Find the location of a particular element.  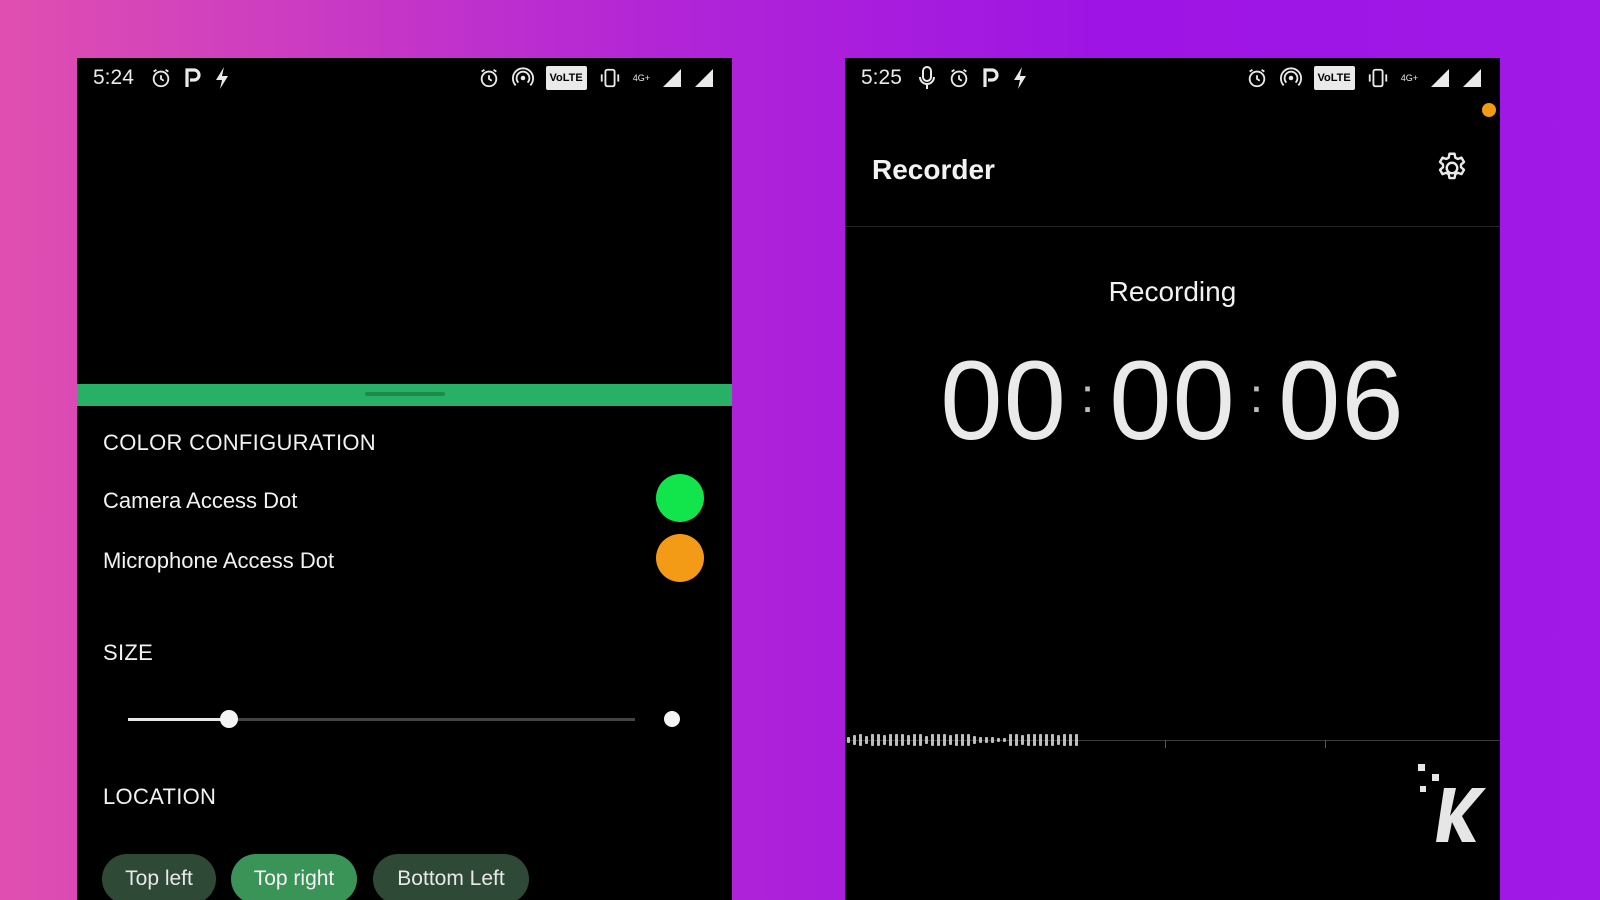

microphone-access-dot-label: Microphone Access Dot is located at coordinates (219, 560).